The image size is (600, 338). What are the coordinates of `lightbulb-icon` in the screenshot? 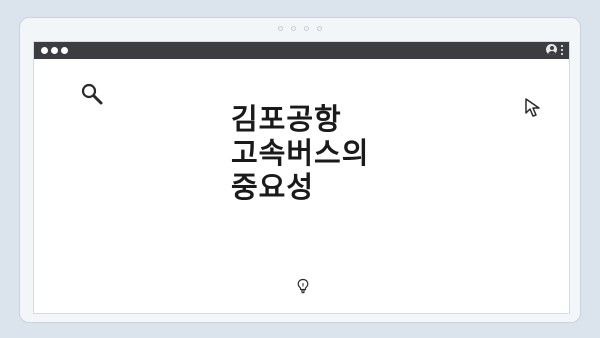 It's located at (303, 286).